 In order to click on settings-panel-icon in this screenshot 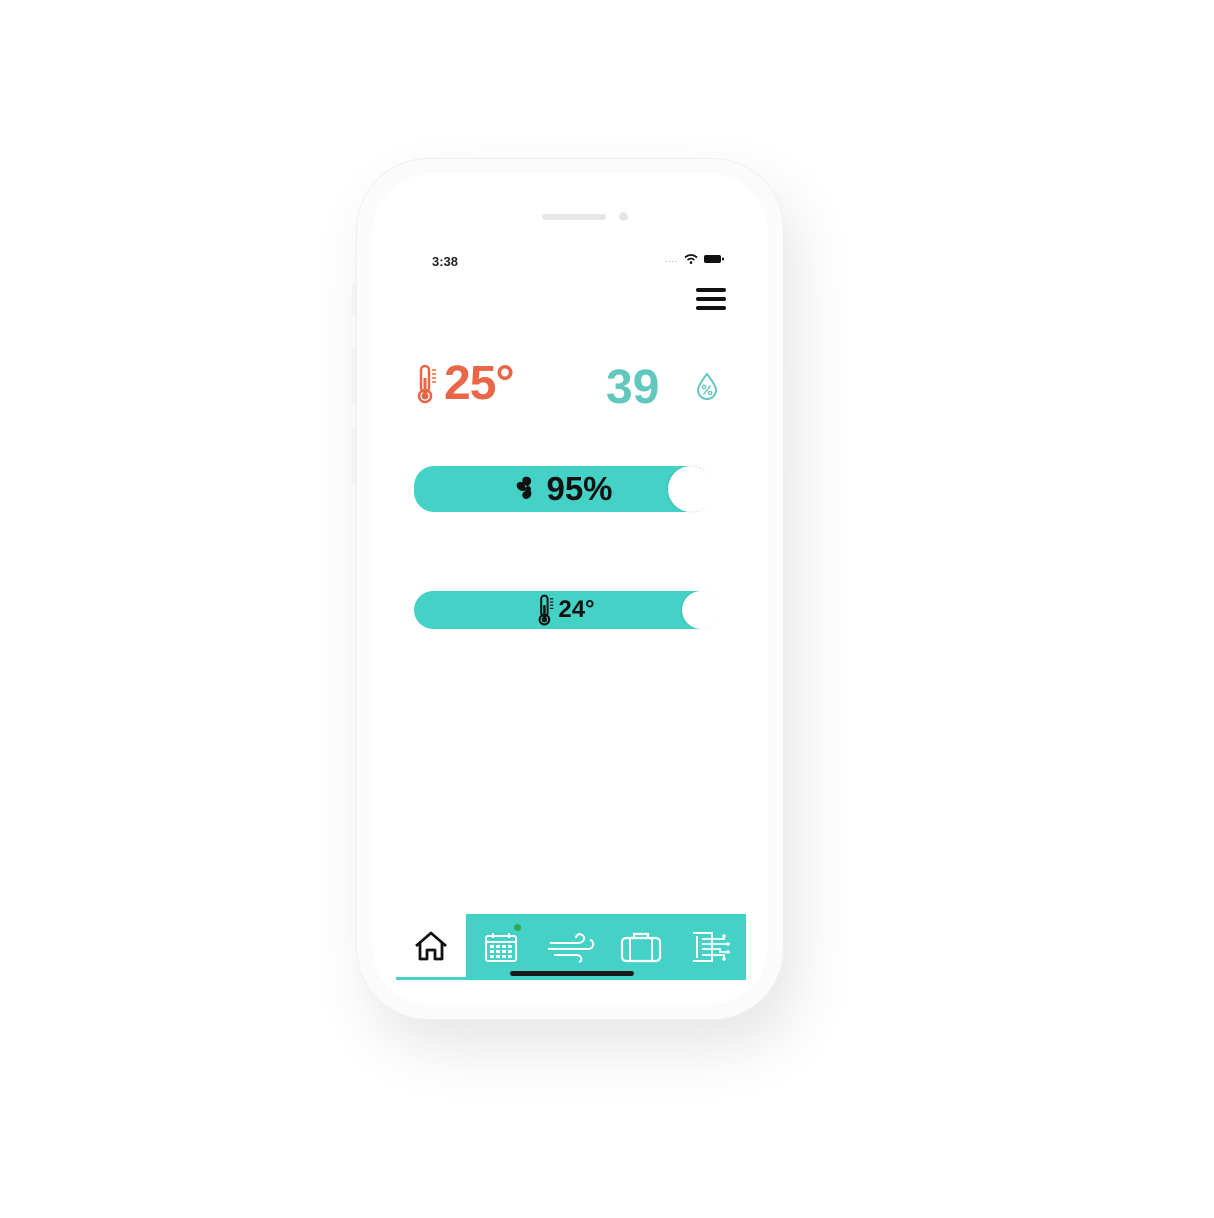, I will do `click(711, 947)`.